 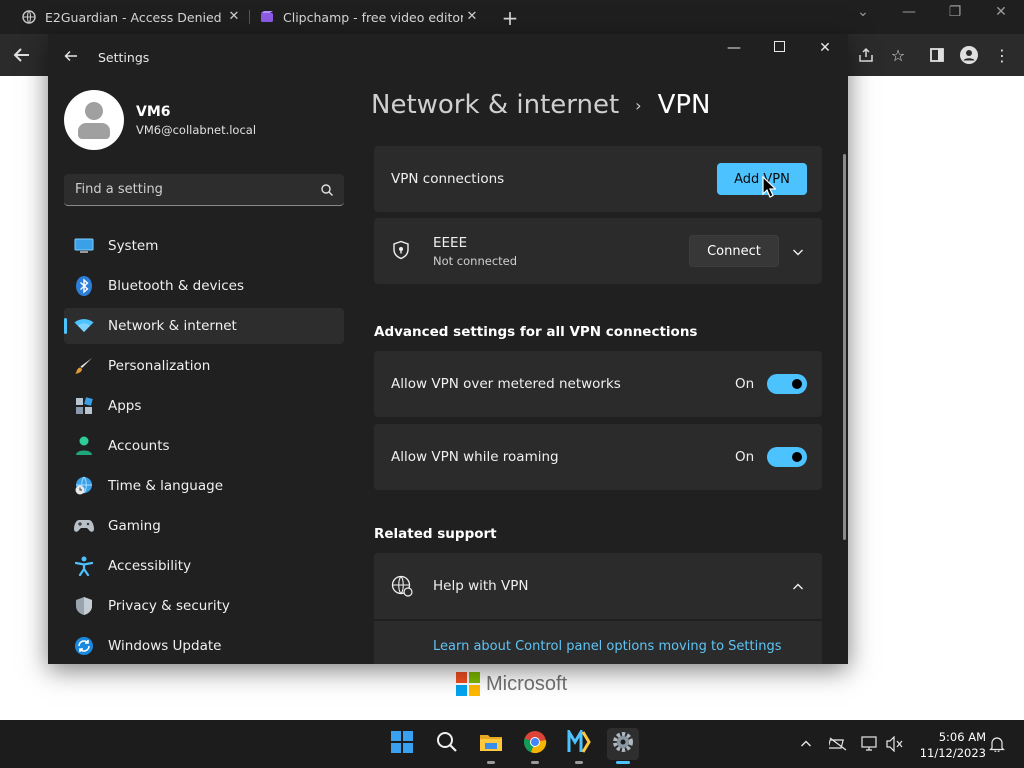 I want to click on browser-tab-e2guardian: E2Guardian - Access Denied ✕, so click(x=132, y=17).